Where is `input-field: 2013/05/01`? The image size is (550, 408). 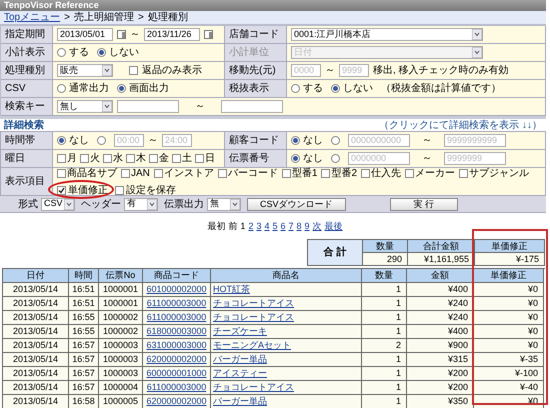
input-field: 2013/05/01 is located at coordinates (85, 34).